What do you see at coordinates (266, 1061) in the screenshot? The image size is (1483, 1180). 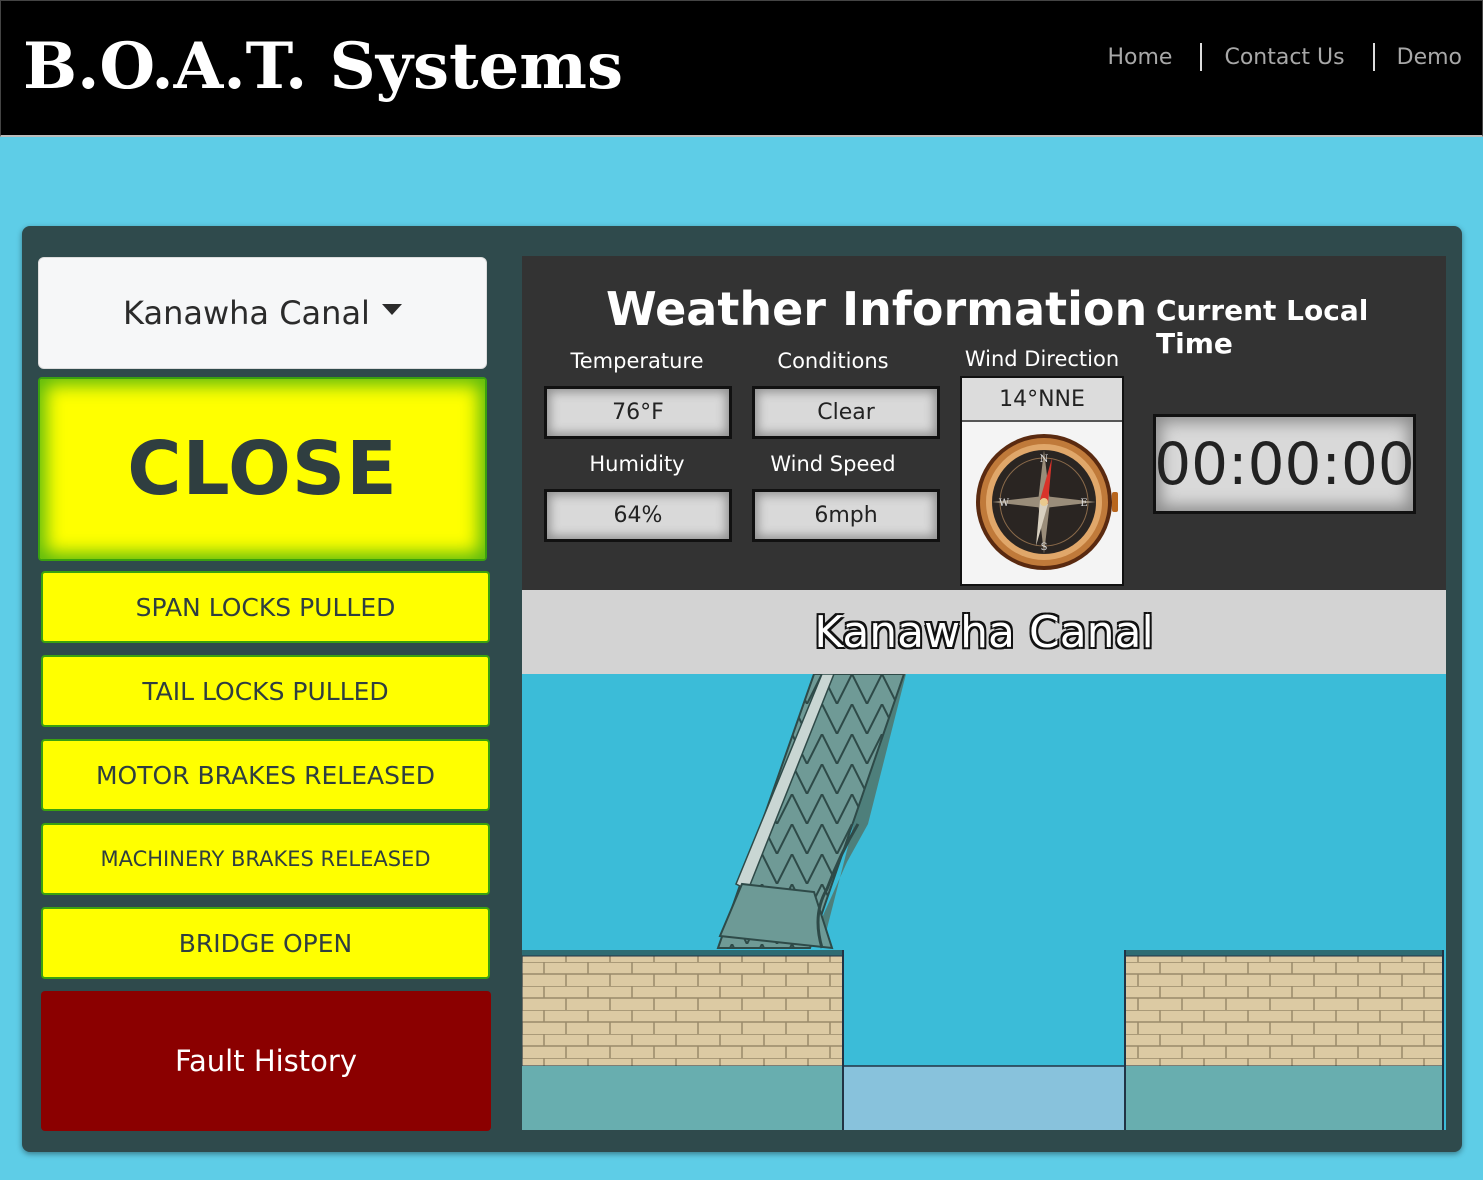 I see `fault-history-button: Fault History` at bounding box center [266, 1061].